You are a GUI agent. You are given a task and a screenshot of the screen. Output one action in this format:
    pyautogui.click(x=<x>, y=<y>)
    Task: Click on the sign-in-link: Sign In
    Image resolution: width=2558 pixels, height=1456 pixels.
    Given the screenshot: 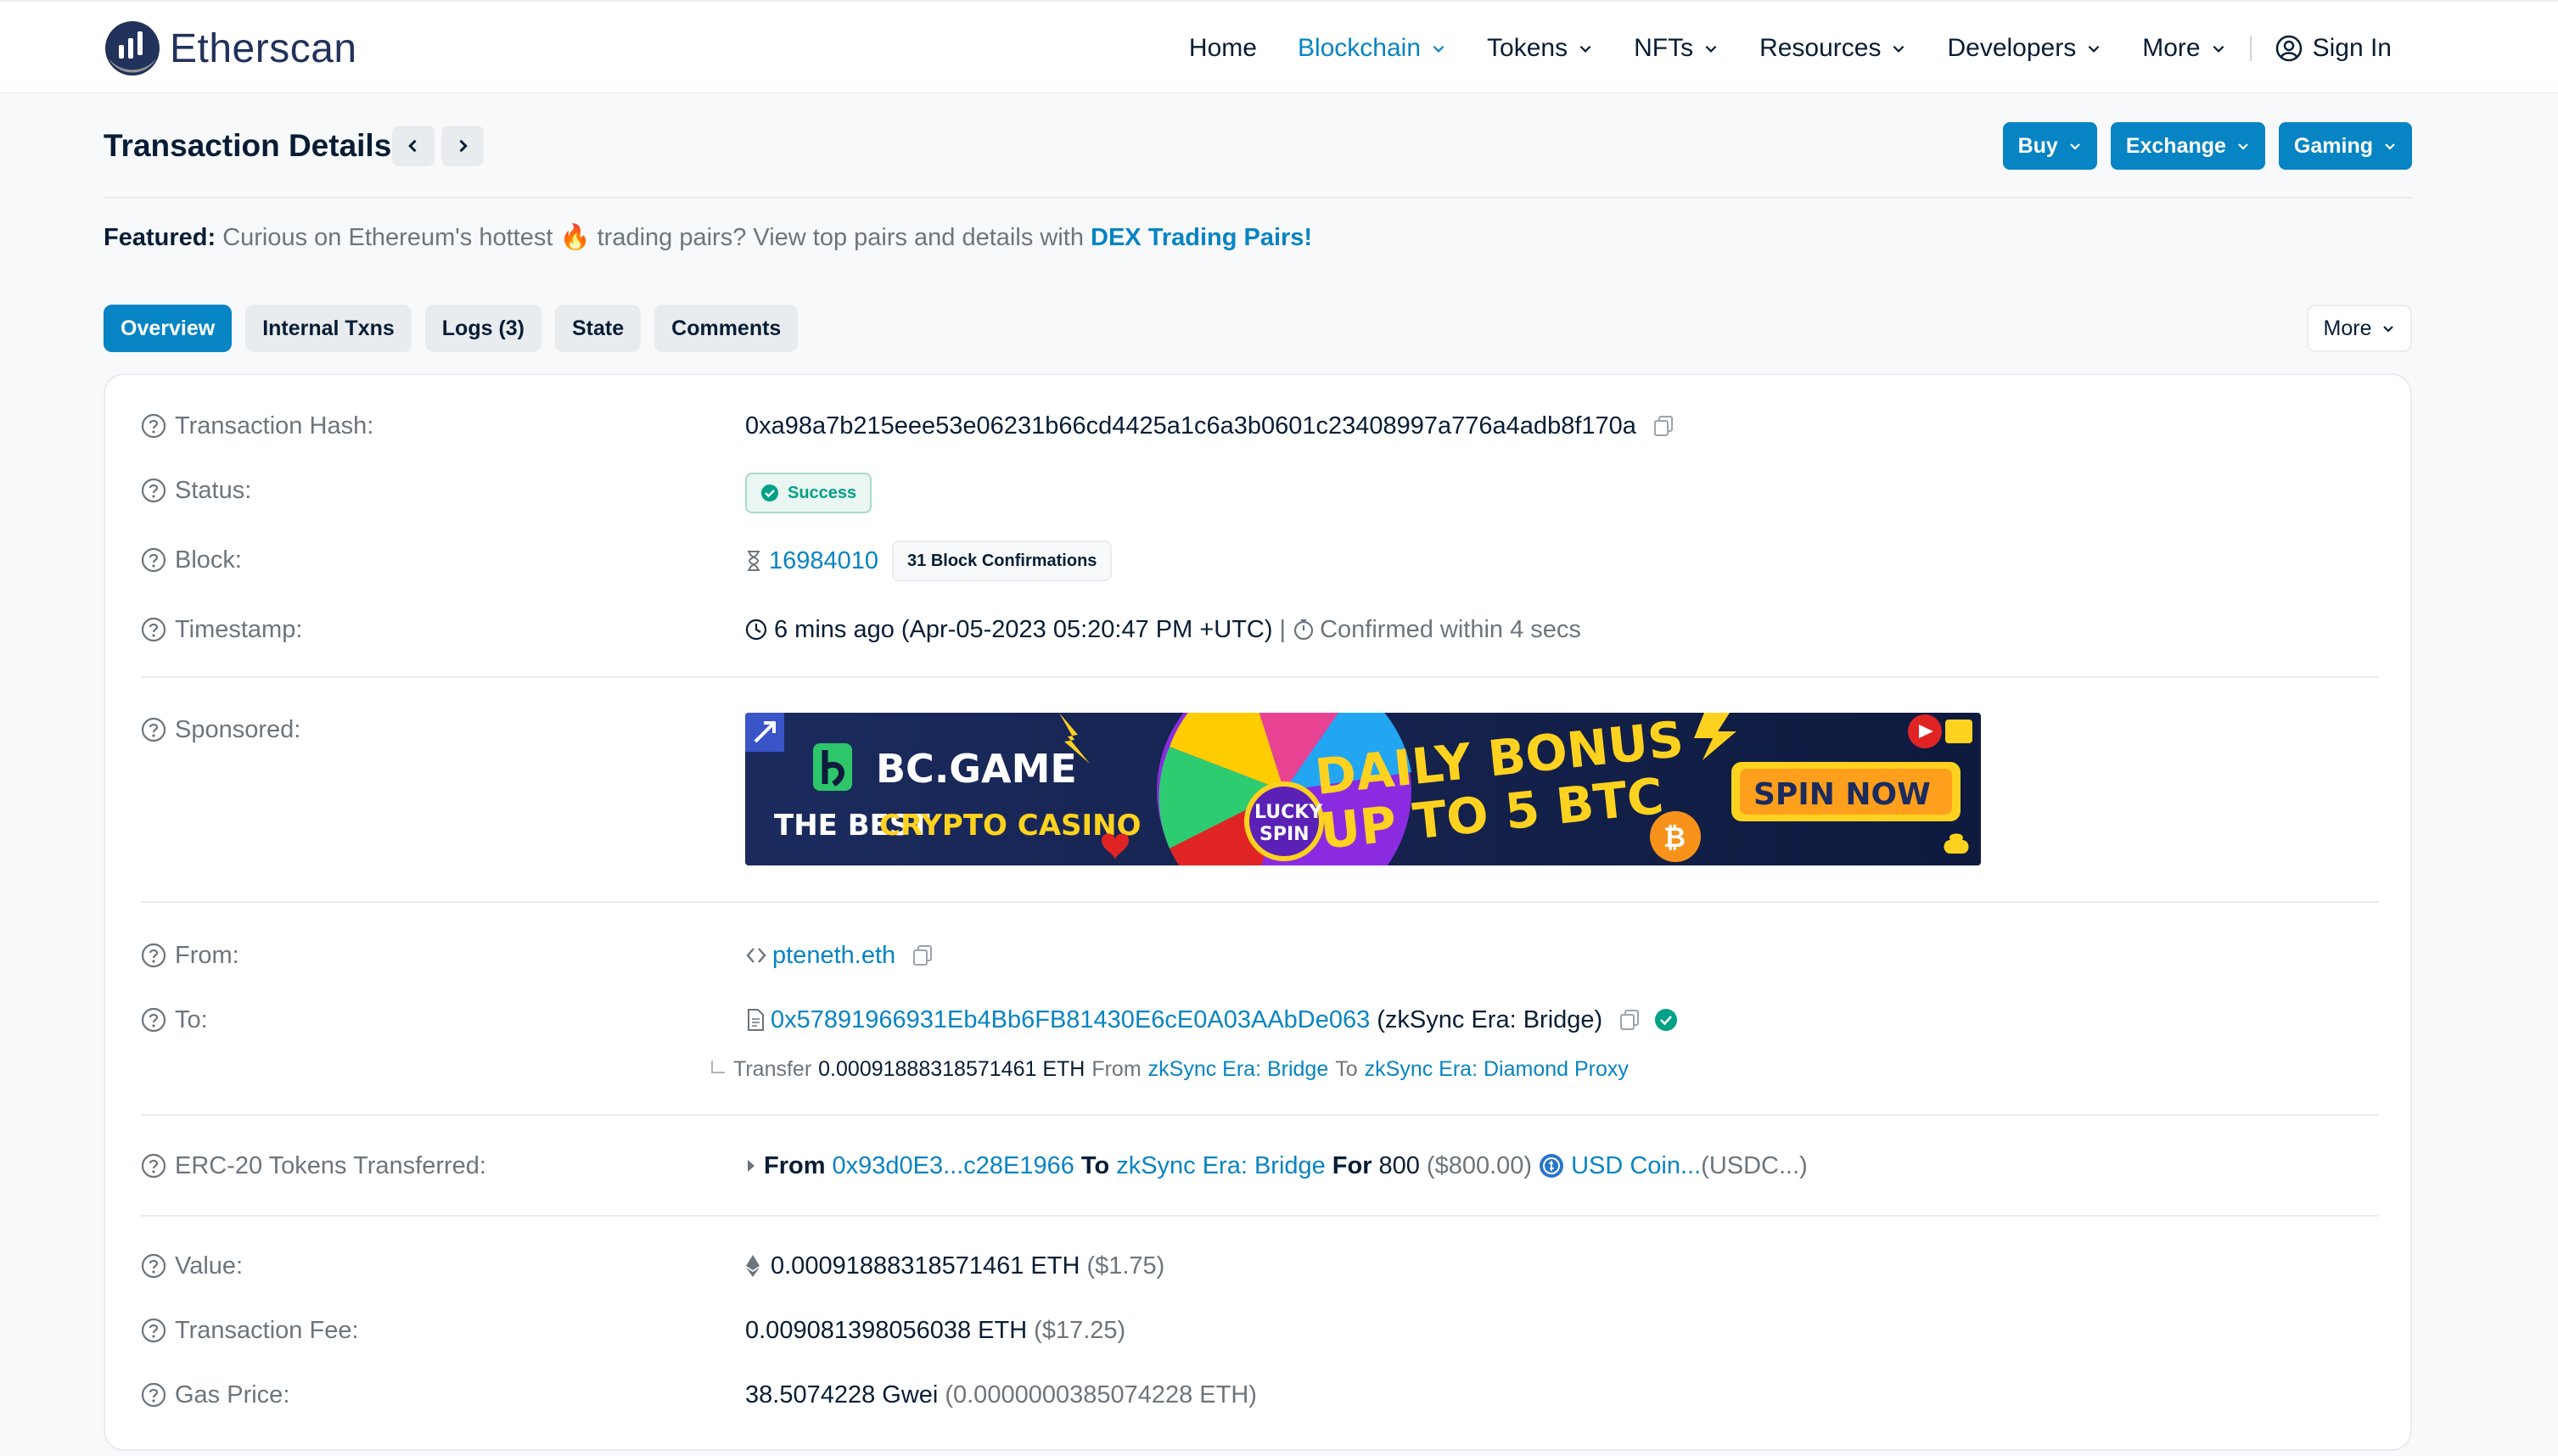 What is the action you would take?
    pyautogui.click(x=2333, y=48)
    